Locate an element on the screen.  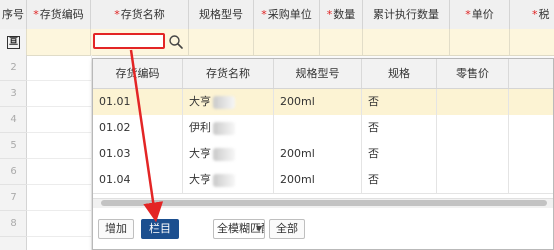
col-header-seq: 序号 is located at coordinates (13, 14).